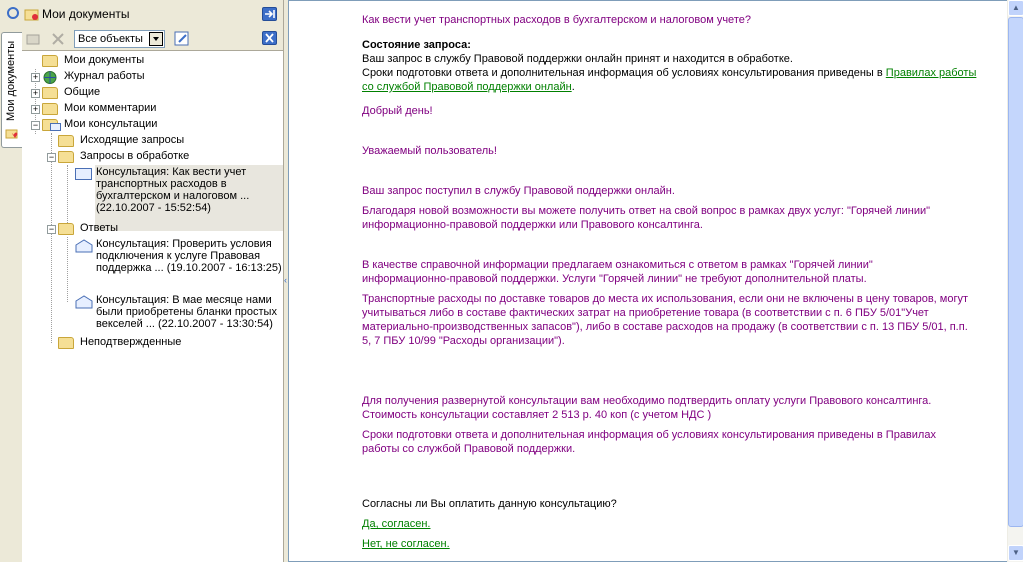  Describe the element at coordinates (1015, 8) in the screenshot. I see `scroll-up-button: ▲` at that location.